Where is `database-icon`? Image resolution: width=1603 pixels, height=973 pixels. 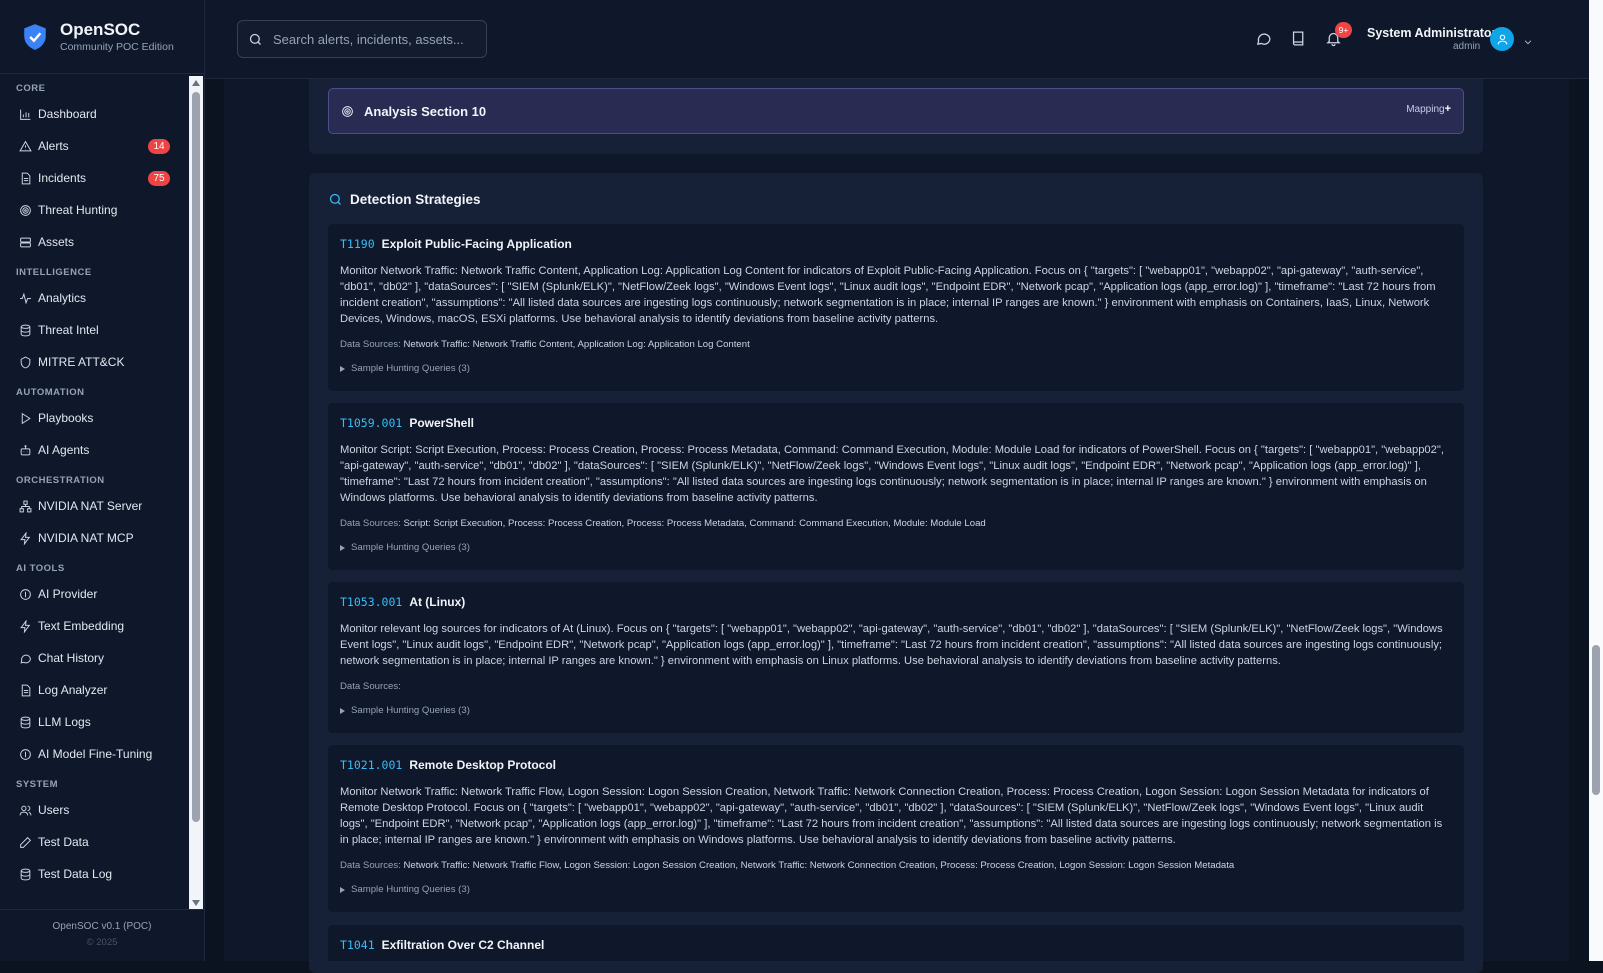
database-icon is located at coordinates (25, 874).